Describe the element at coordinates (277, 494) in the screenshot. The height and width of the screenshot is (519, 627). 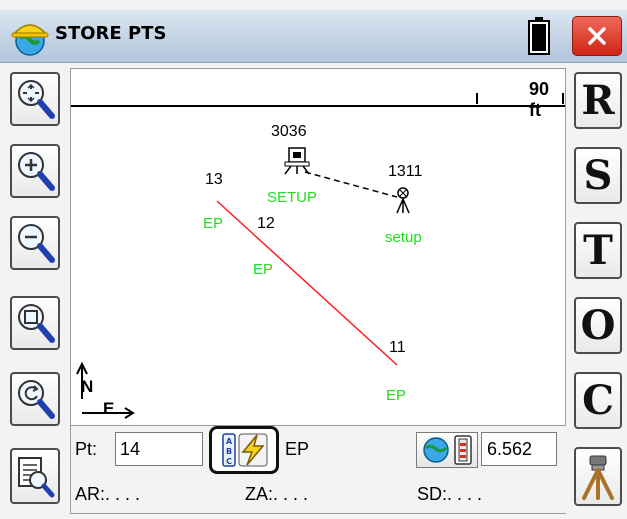
I see `za-readout: ZA:. . . .` at that location.